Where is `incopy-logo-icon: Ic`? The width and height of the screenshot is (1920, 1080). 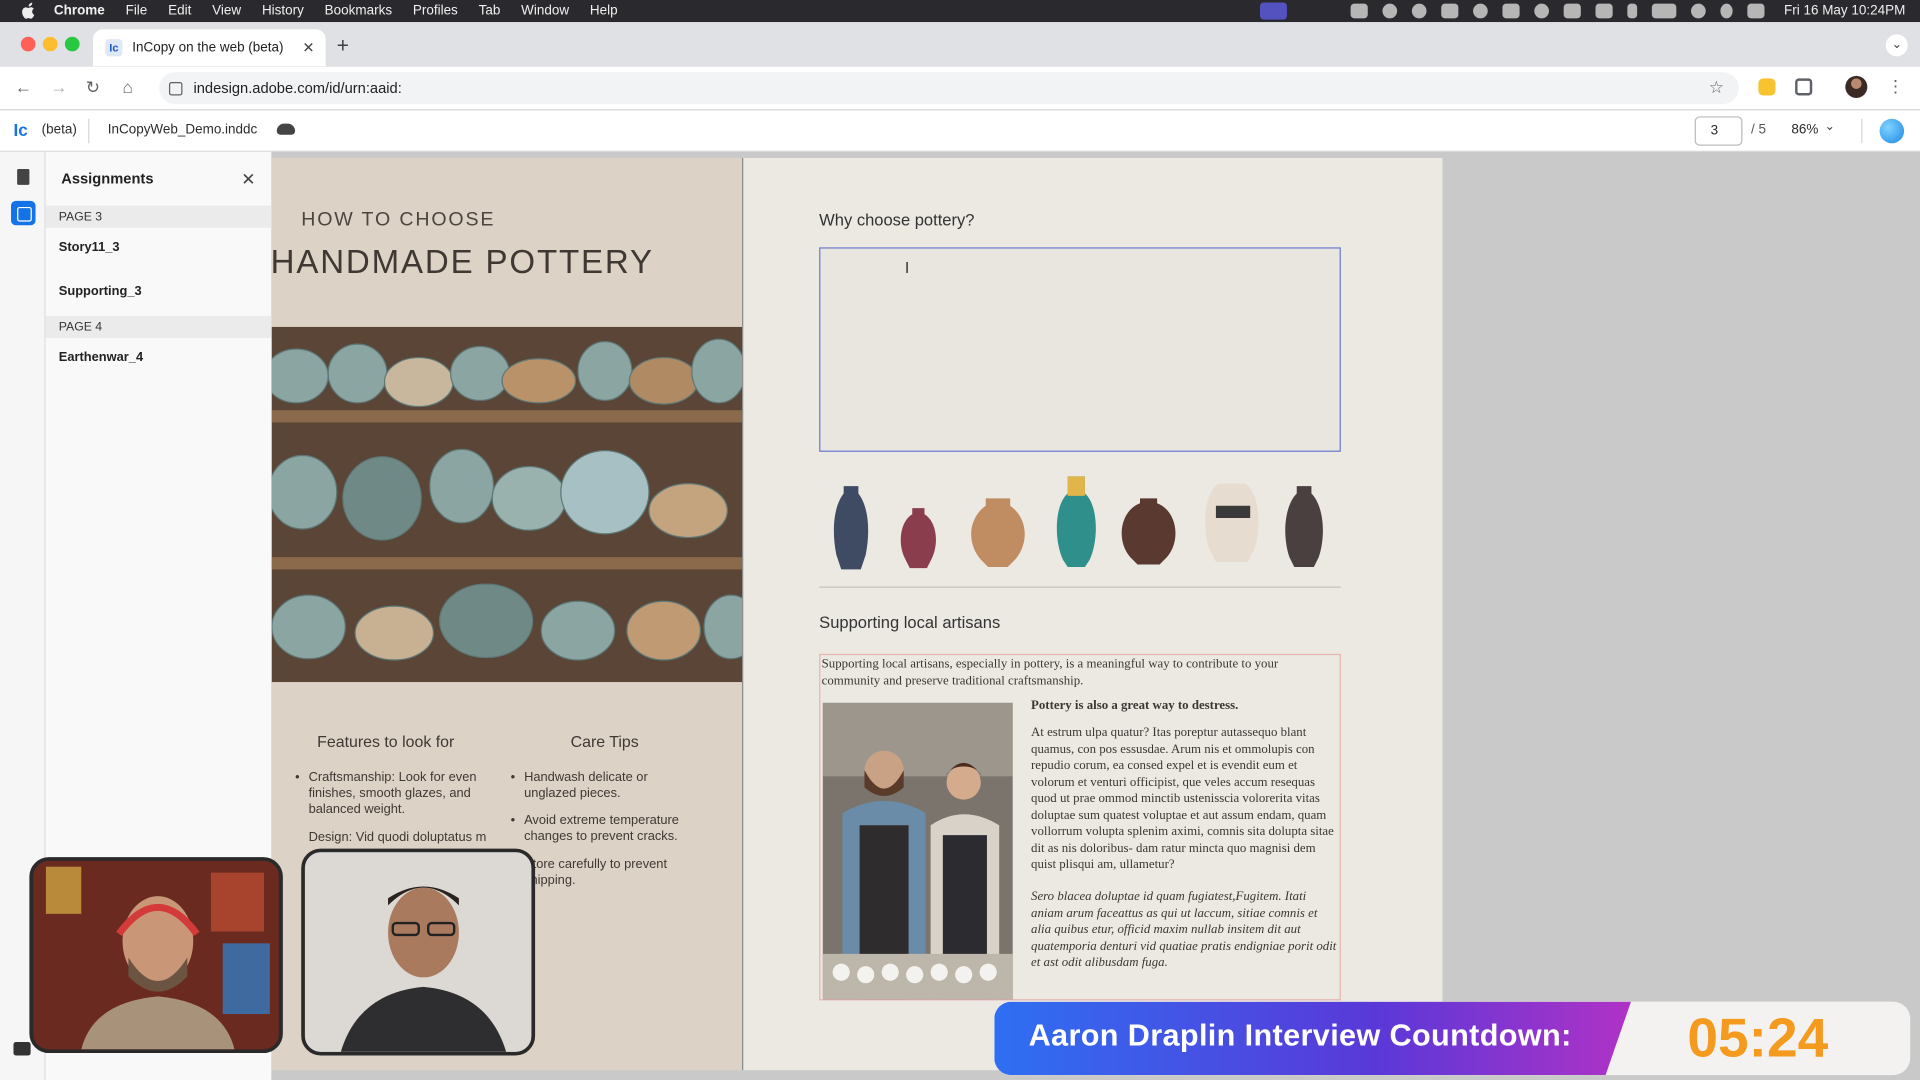 incopy-logo-icon: Ic is located at coordinates (20, 130).